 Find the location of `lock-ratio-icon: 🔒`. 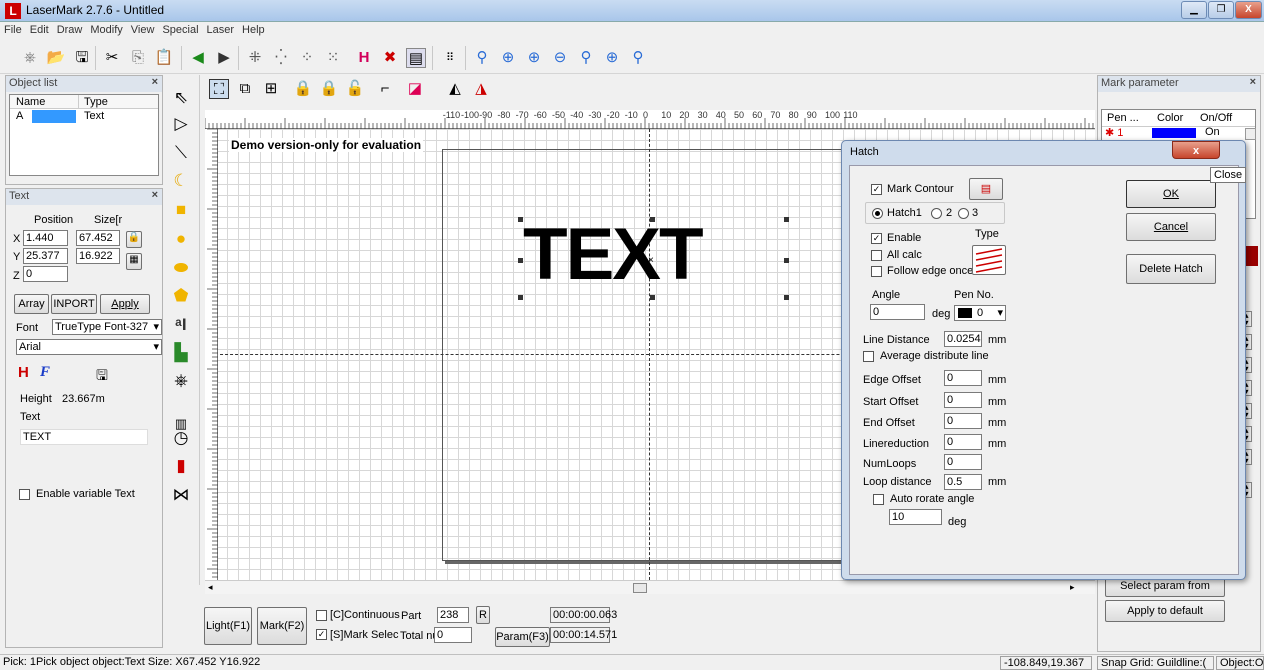

lock-ratio-icon: 🔒 is located at coordinates (134, 239).